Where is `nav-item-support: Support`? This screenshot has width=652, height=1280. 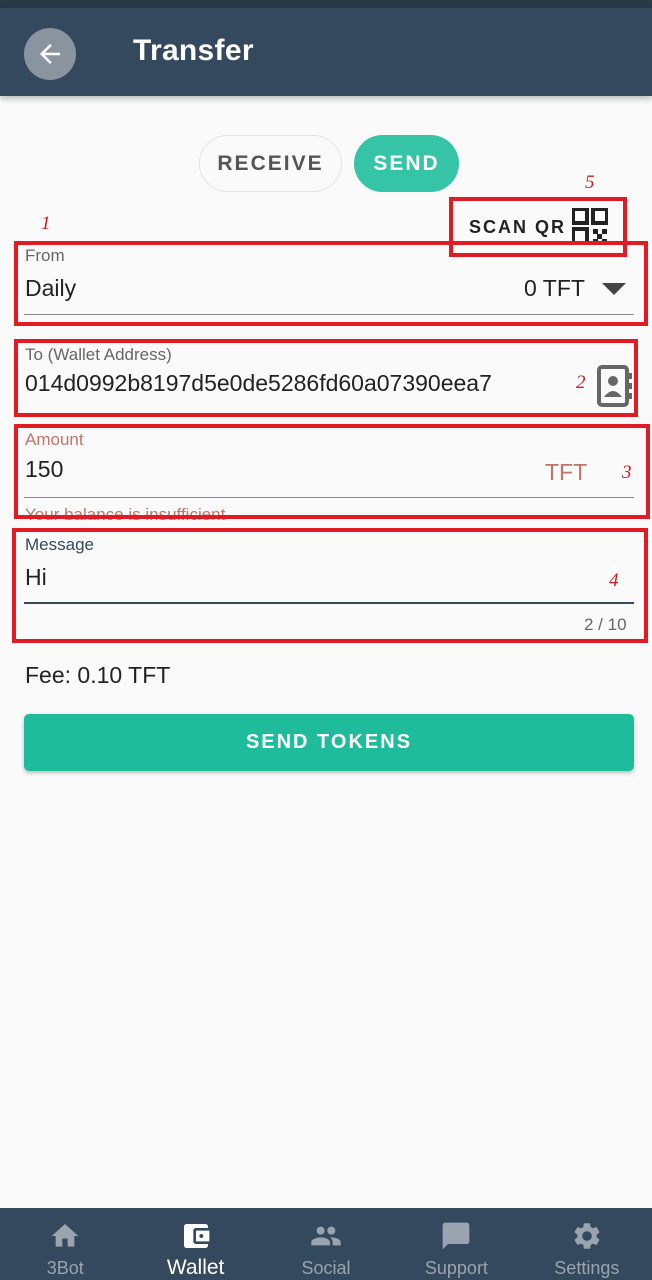
nav-item-support: Support is located at coordinates (456, 1244).